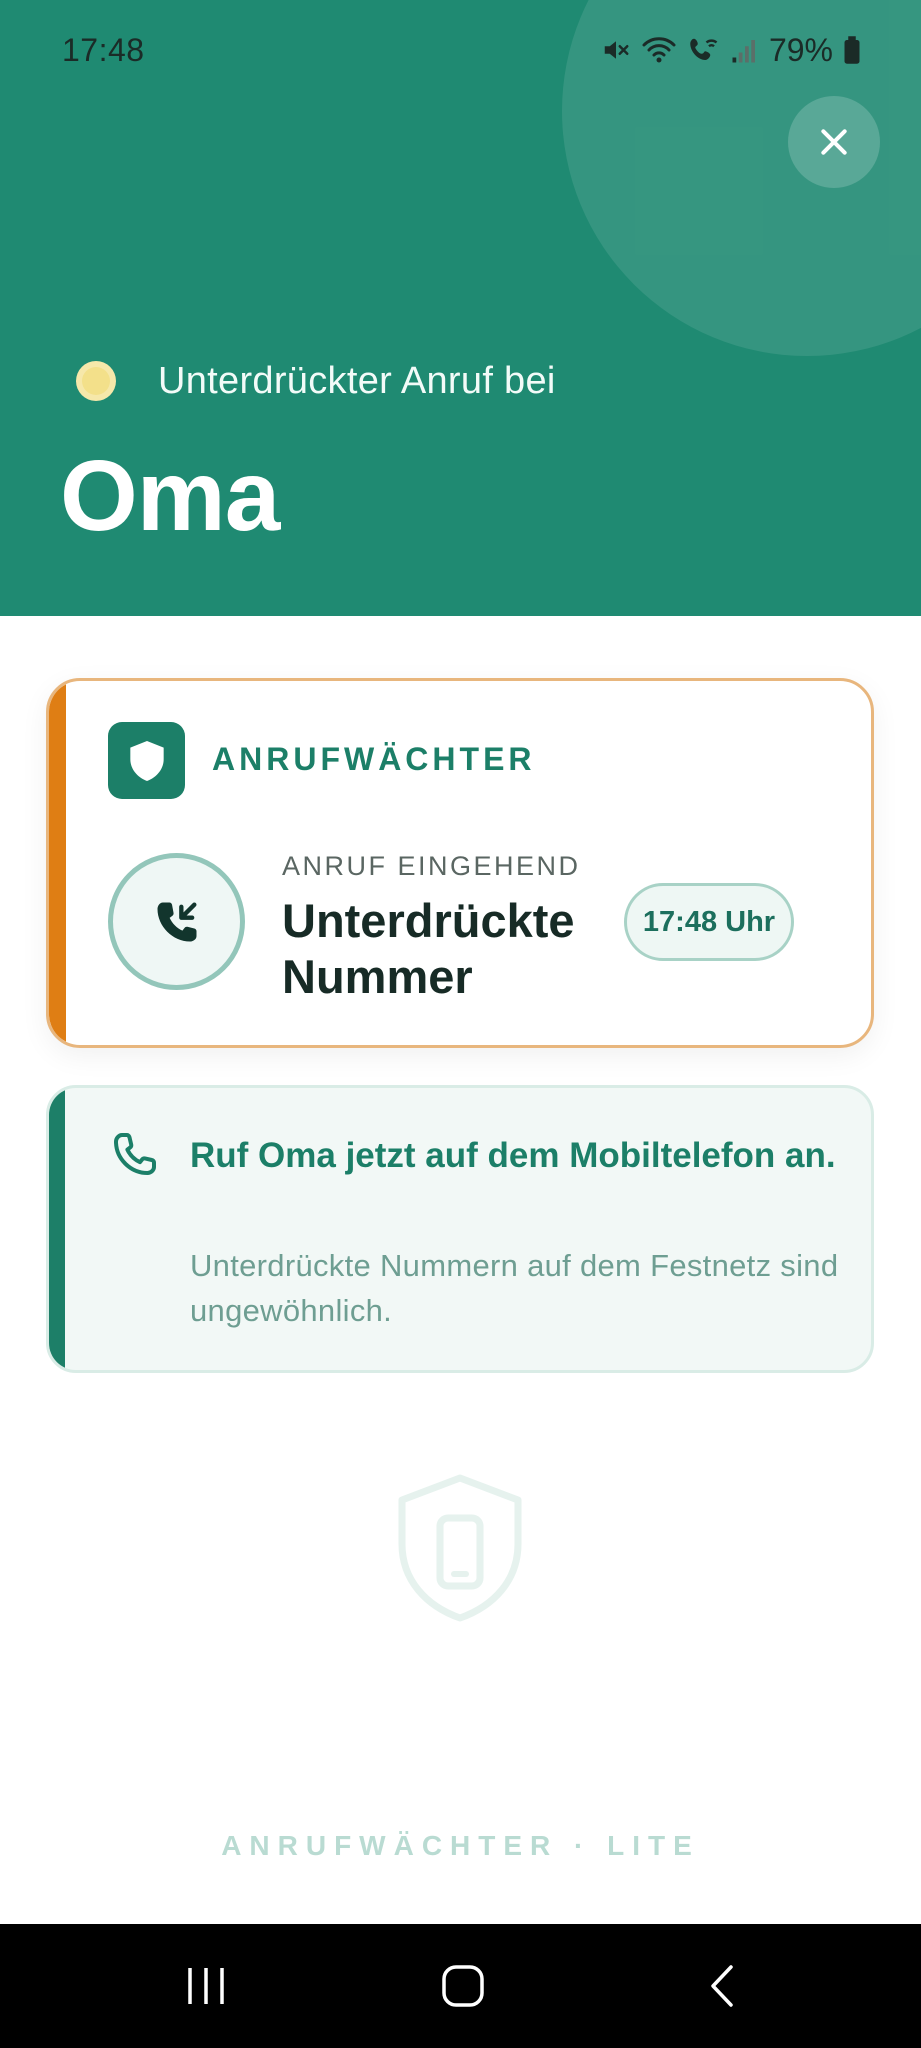 The height and width of the screenshot is (2048, 921). I want to click on back-button, so click(722, 1986).